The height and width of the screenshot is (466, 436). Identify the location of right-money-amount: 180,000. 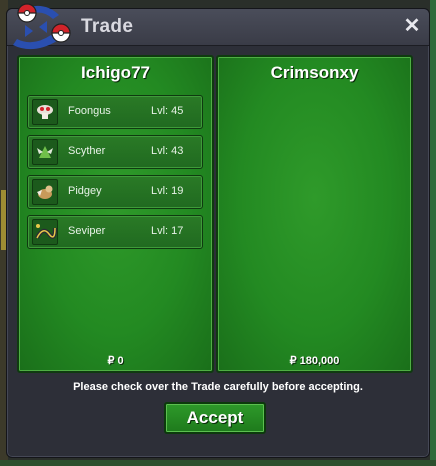
(319, 361).